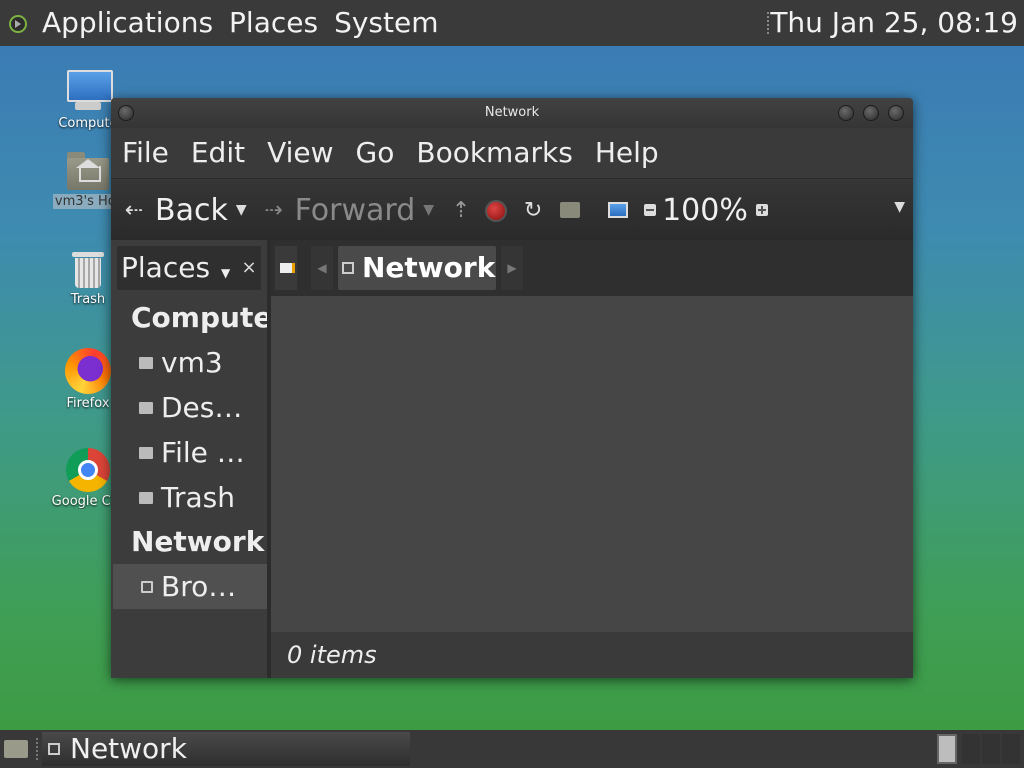  What do you see at coordinates (846, 113) in the screenshot?
I see `minimize-icon` at bounding box center [846, 113].